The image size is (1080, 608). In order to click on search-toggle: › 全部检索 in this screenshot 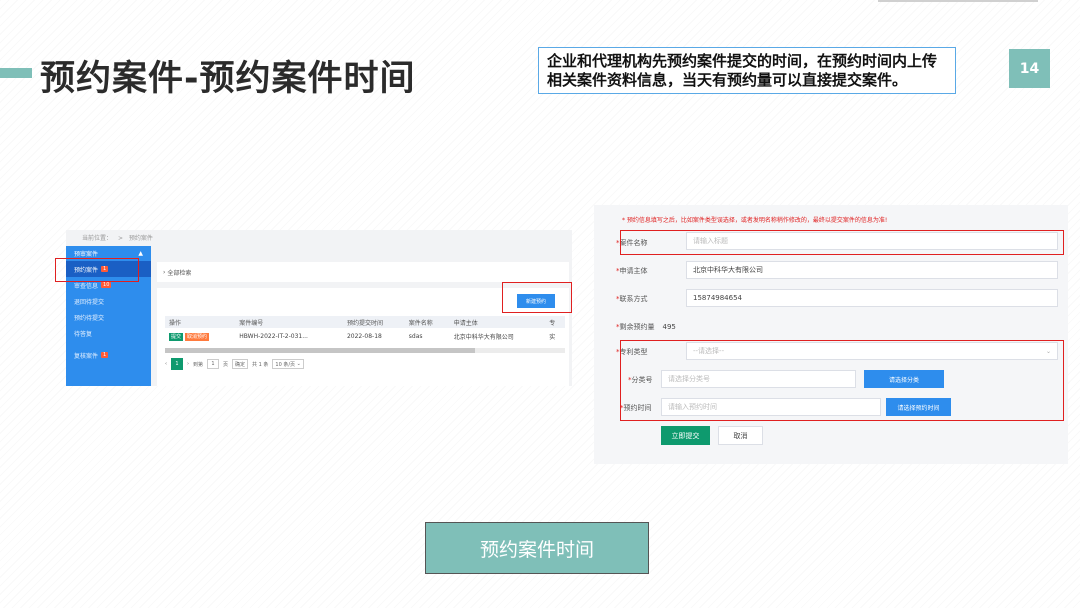, I will do `click(363, 272)`.